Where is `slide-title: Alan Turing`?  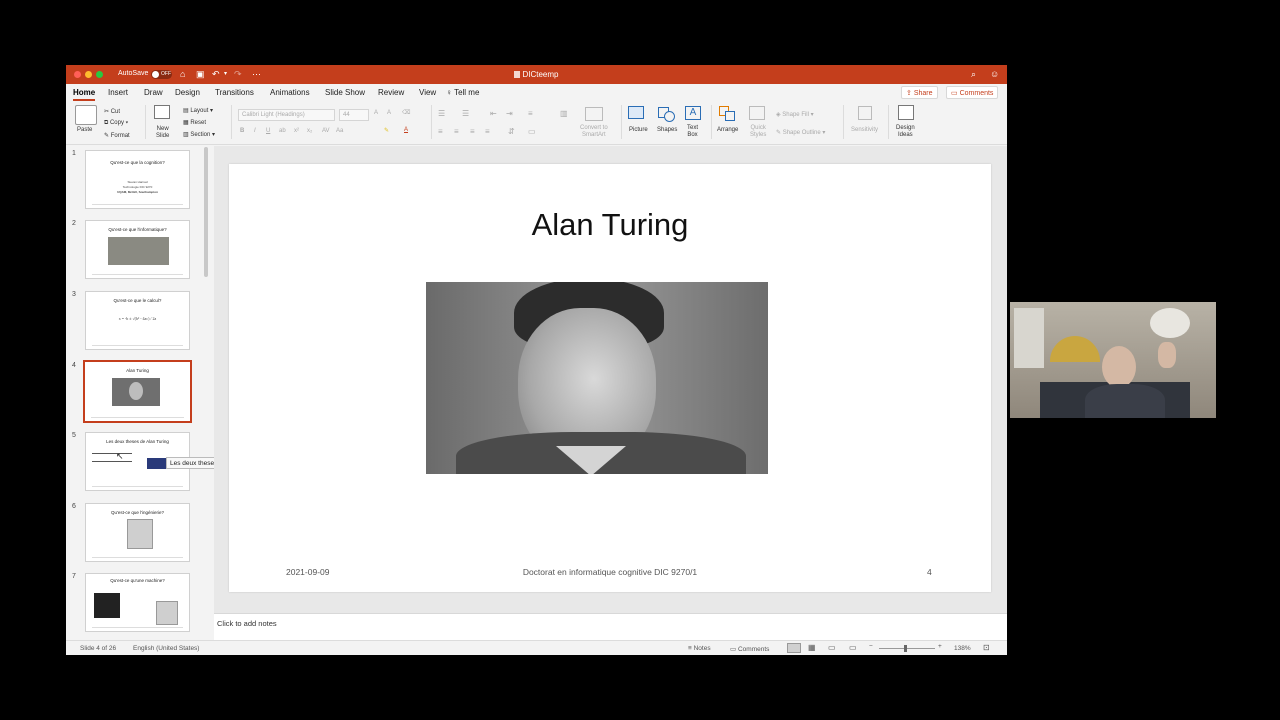
slide-title: Alan Turing is located at coordinates (610, 225).